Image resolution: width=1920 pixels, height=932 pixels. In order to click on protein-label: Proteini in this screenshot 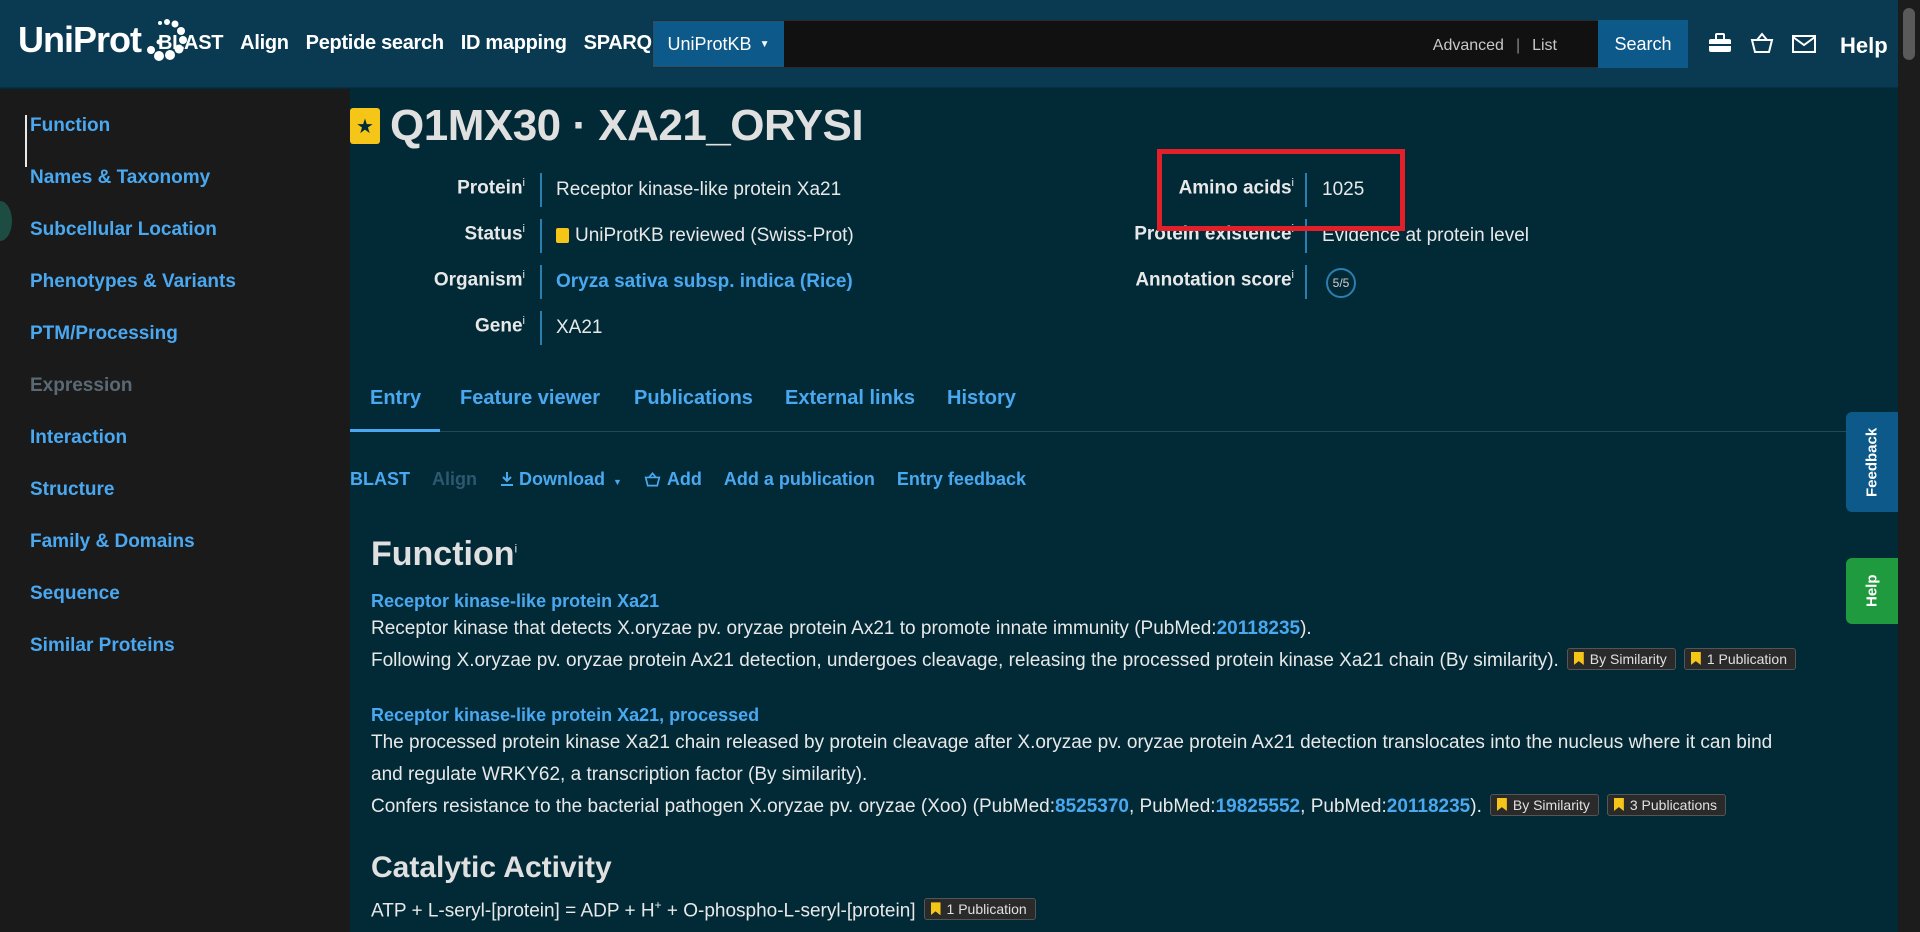, I will do `click(491, 188)`.